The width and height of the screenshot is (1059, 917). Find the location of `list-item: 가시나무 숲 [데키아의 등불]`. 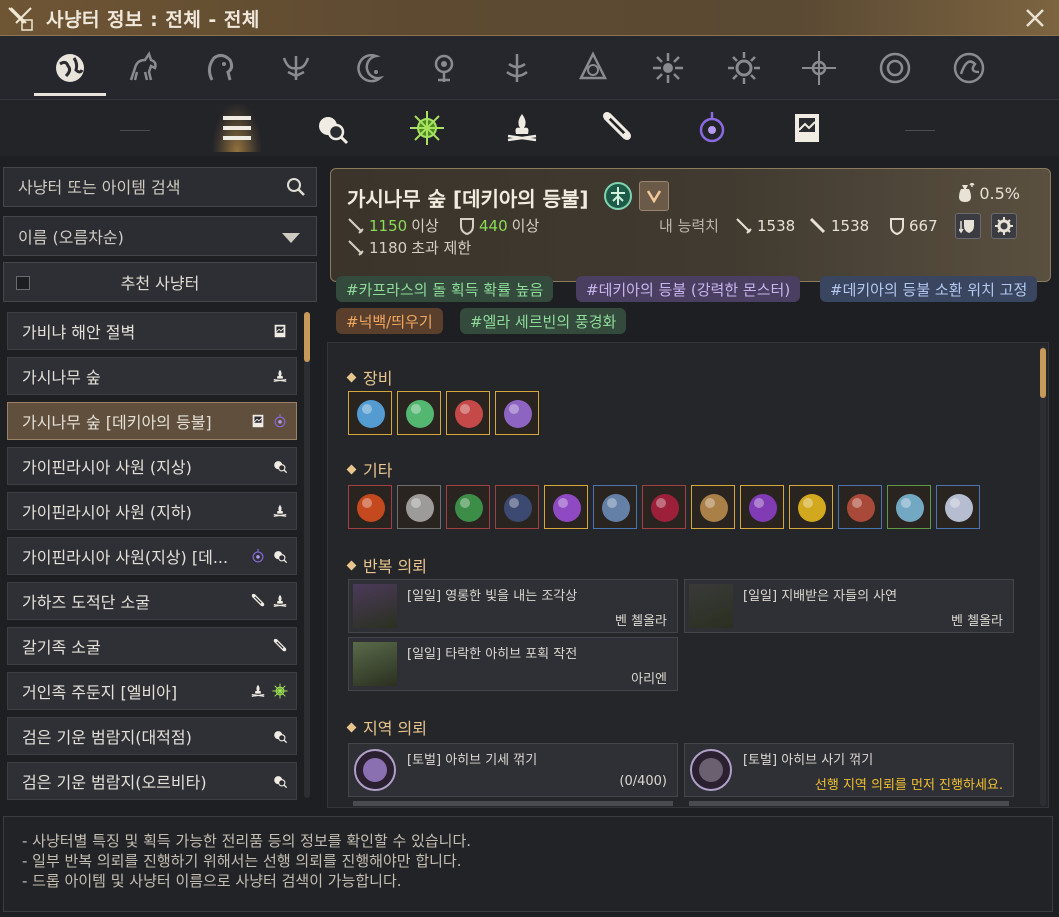

list-item: 가시나무 숲 [데키아의 등불] is located at coordinates (152, 421).